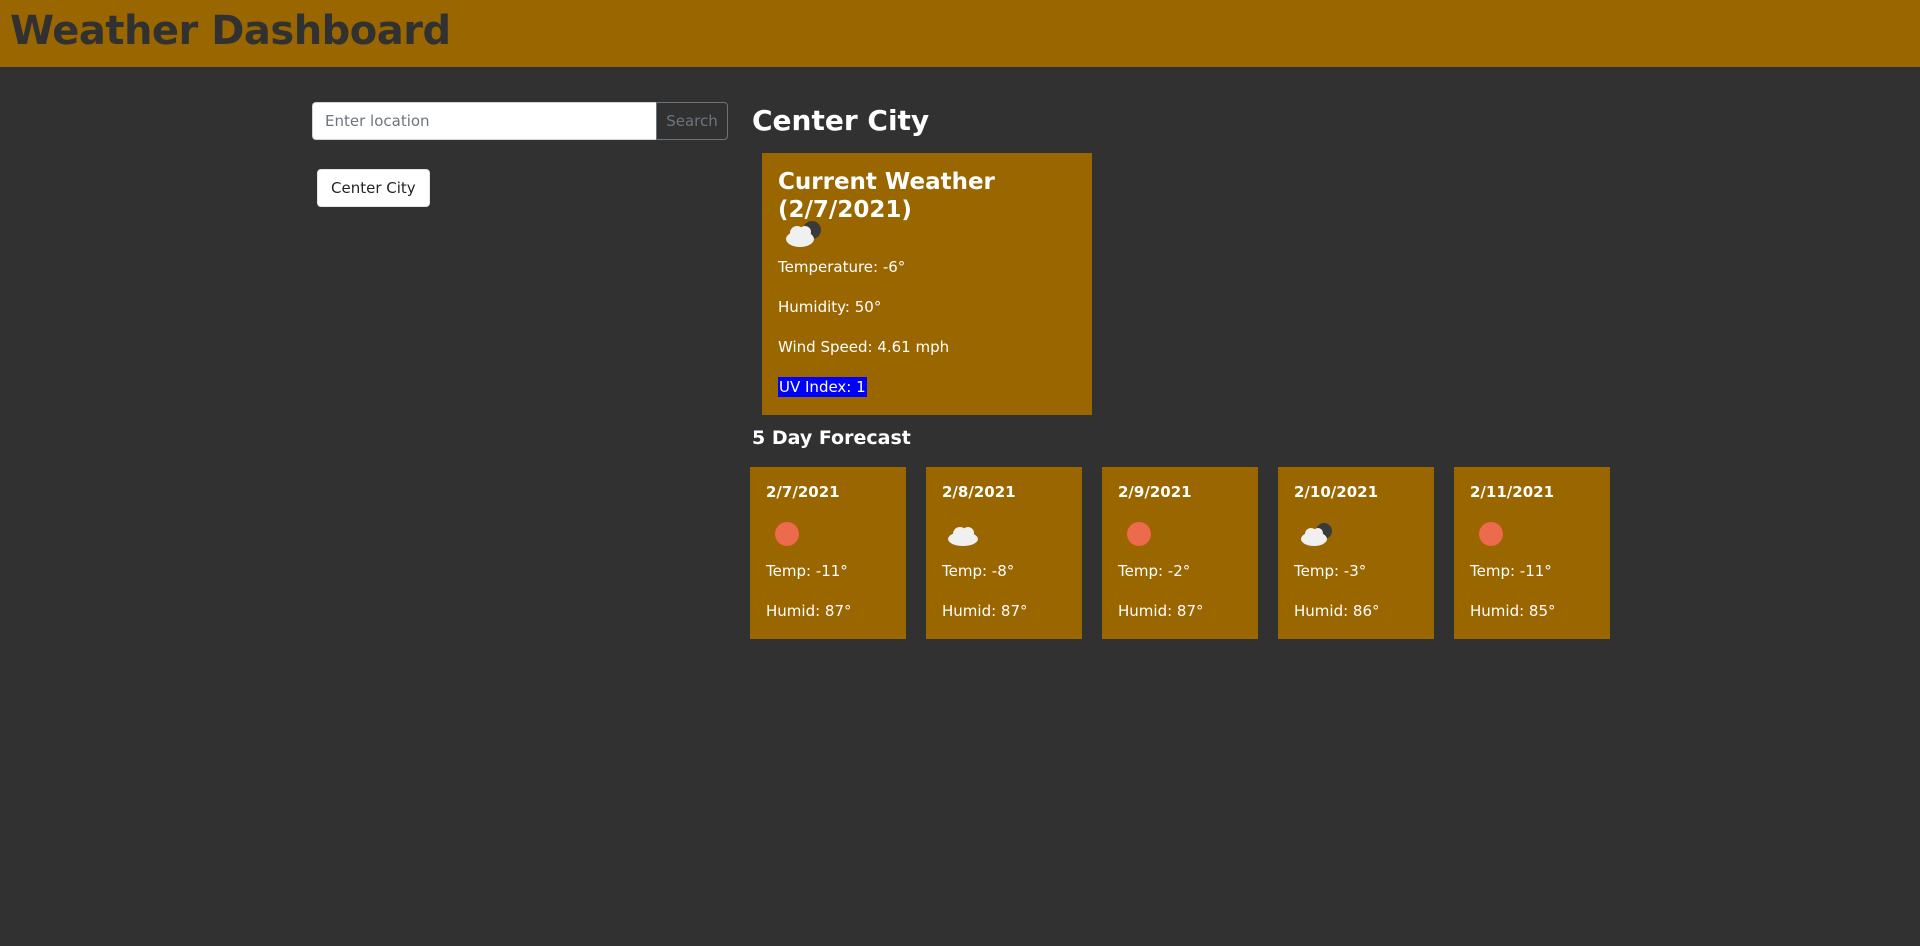 This screenshot has width=1920, height=946. Describe the element at coordinates (1155, 492) in the screenshot. I see `forecast-date: 2/9/2021` at that location.